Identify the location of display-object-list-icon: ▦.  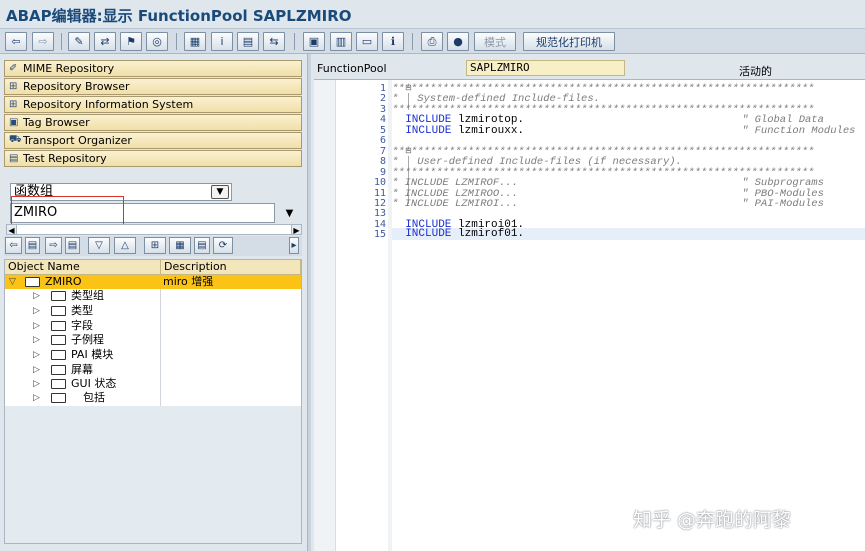
(195, 41).